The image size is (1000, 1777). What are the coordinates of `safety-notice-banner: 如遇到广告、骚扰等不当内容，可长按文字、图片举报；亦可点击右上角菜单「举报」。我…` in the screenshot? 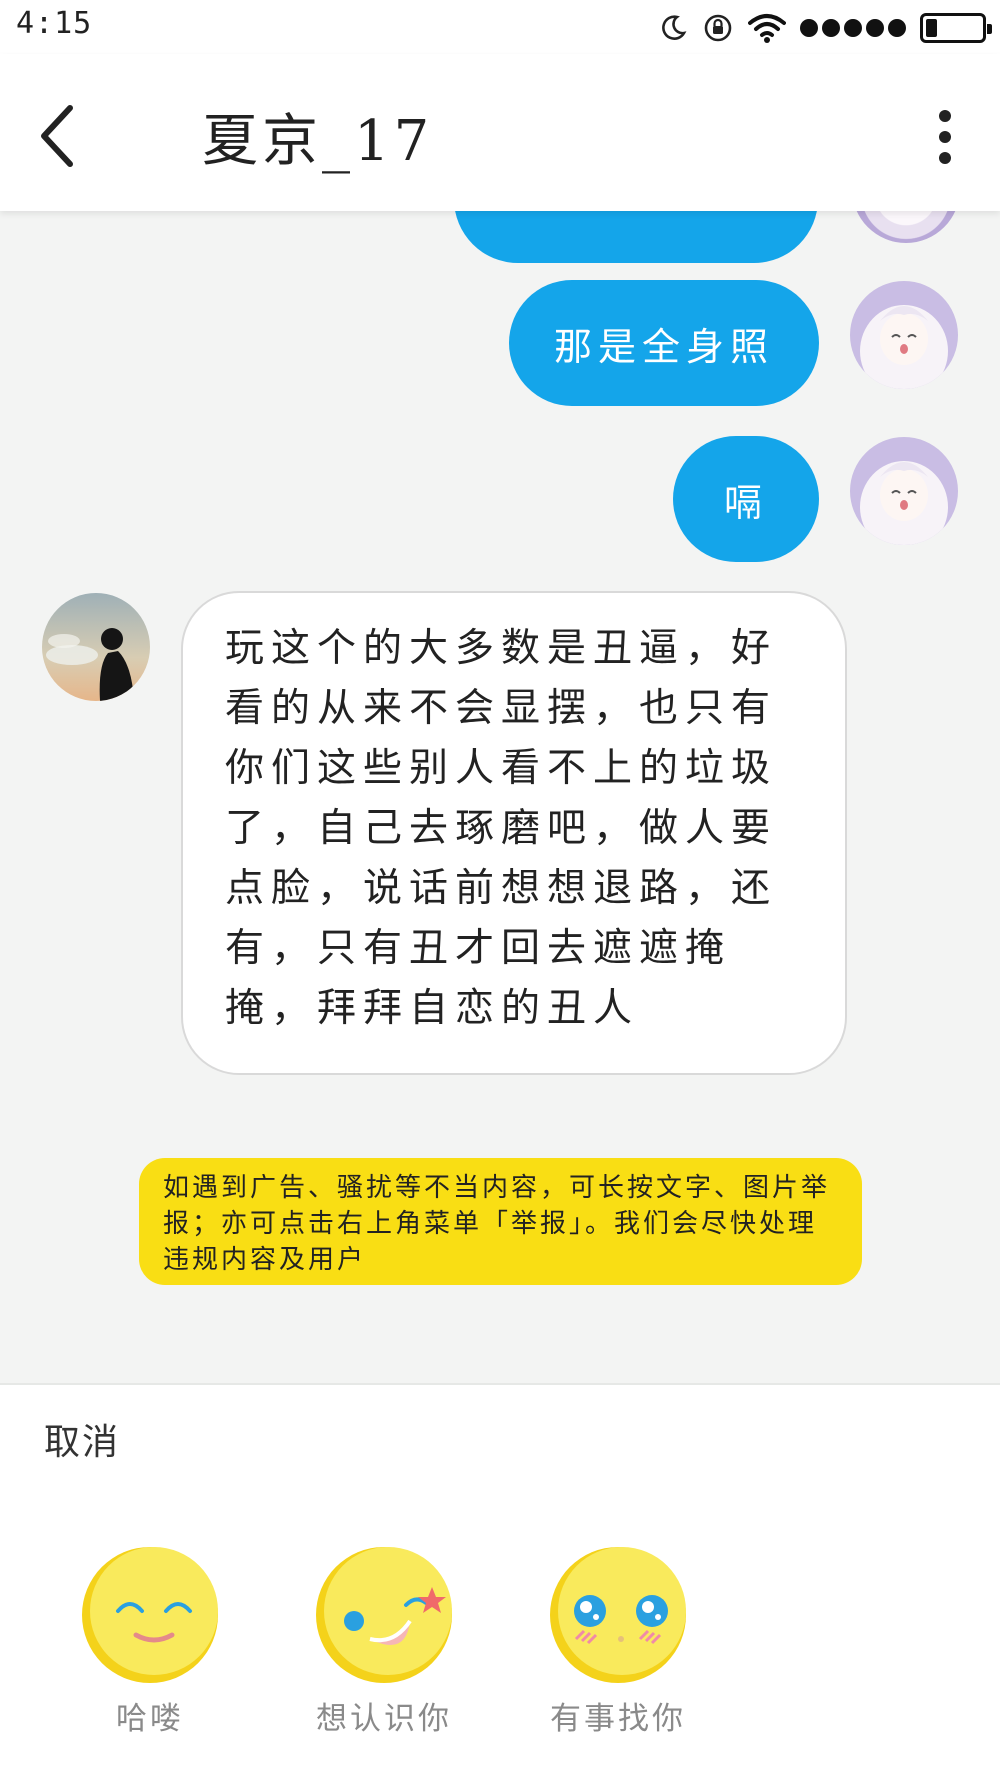 It's located at (500, 1221).